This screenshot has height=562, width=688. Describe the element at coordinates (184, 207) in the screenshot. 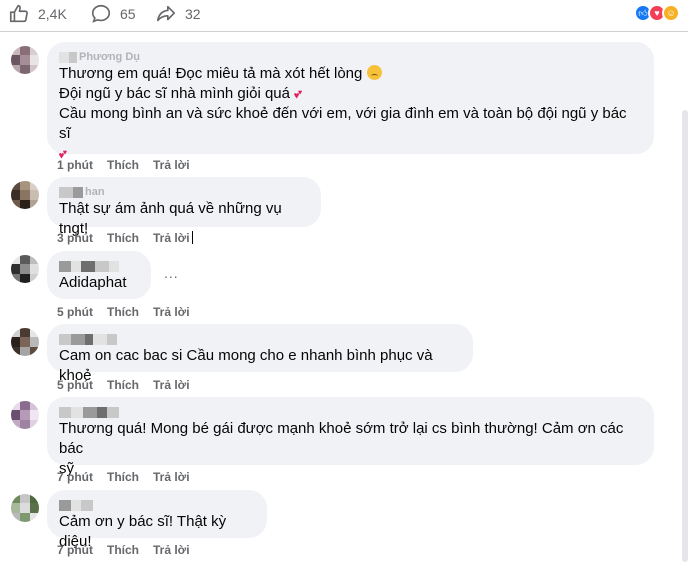

I see `comment-bubble: han Thật sự ám ảnh quá về những vụ tngt!` at that location.